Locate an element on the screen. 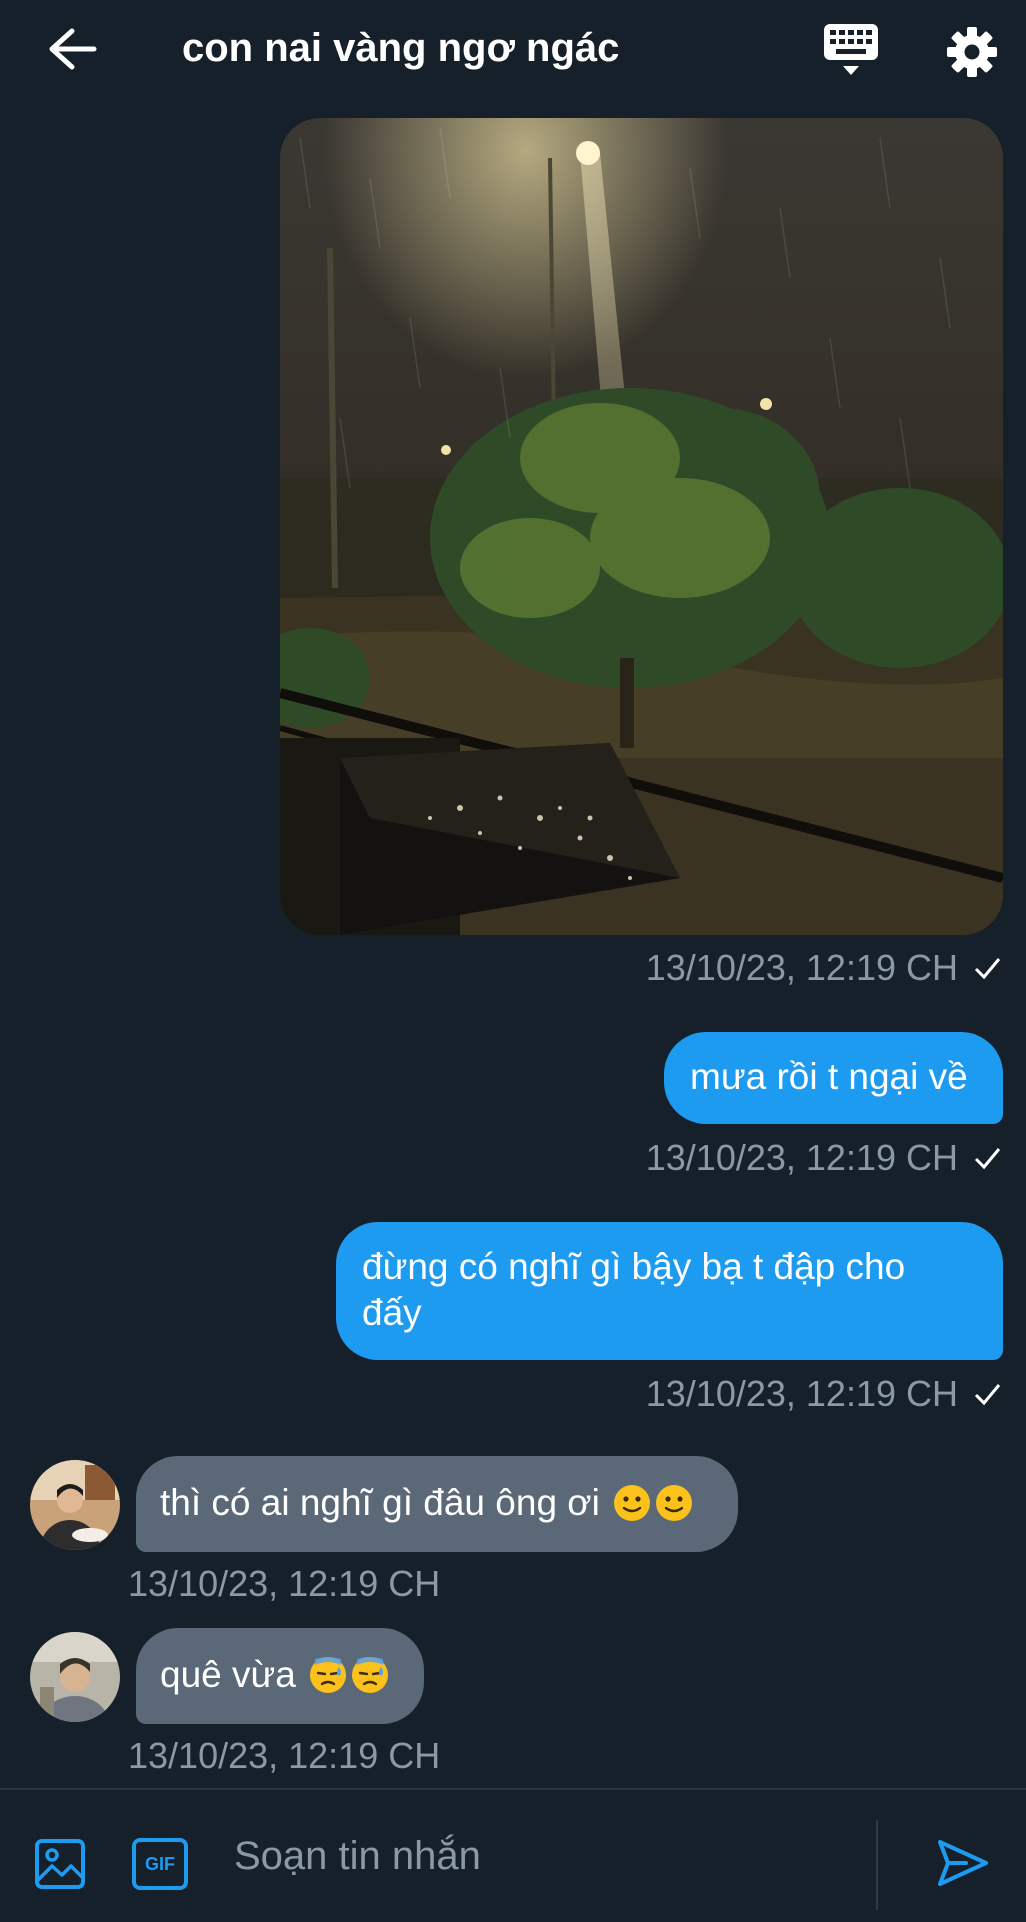 The image size is (1026, 1922). message-composer: GIF is located at coordinates (513, 1855).